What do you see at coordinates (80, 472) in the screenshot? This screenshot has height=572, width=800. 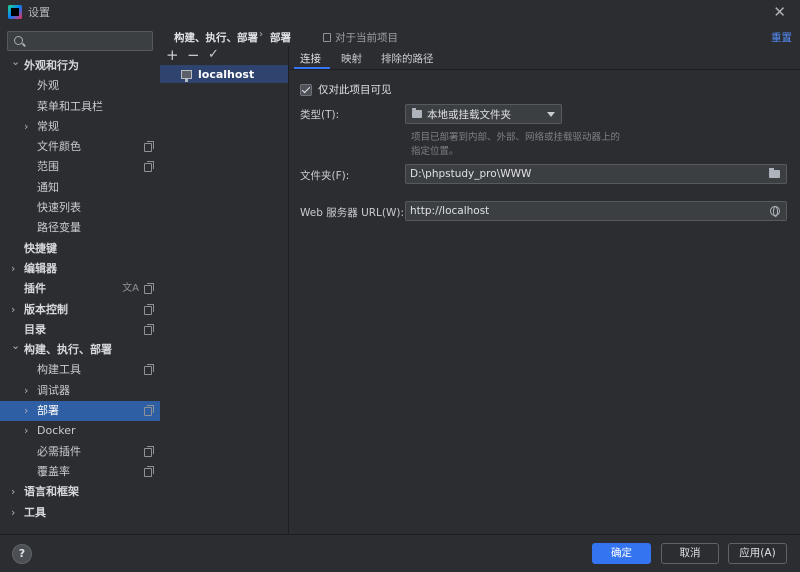 I see `sidebar-item: 覆盖率` at bounding box center [80, 472].